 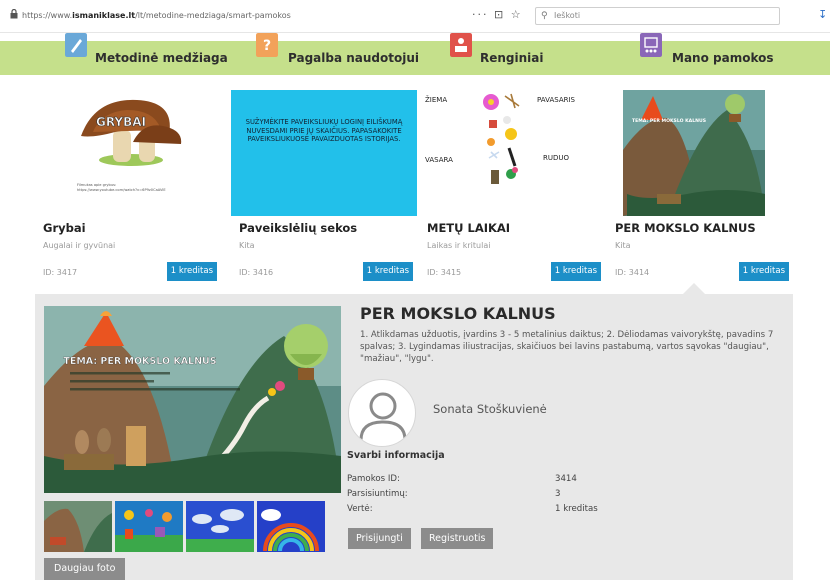 I want to click on more-photos-button: Daugiau foto, so click(x=85, y=569).